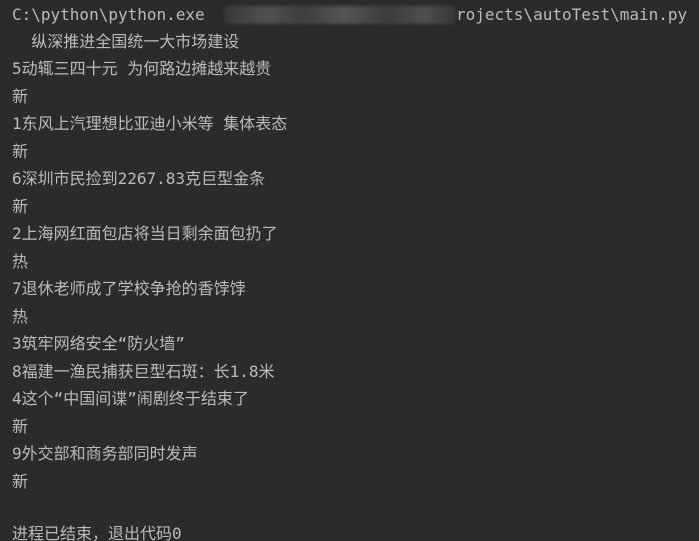 The image size is (699, 541). What do you see at coordinates (572, 14) in the screenshot?
I see `script-path: rojects\autoTest\main.py` at bounding box center [572, 14].